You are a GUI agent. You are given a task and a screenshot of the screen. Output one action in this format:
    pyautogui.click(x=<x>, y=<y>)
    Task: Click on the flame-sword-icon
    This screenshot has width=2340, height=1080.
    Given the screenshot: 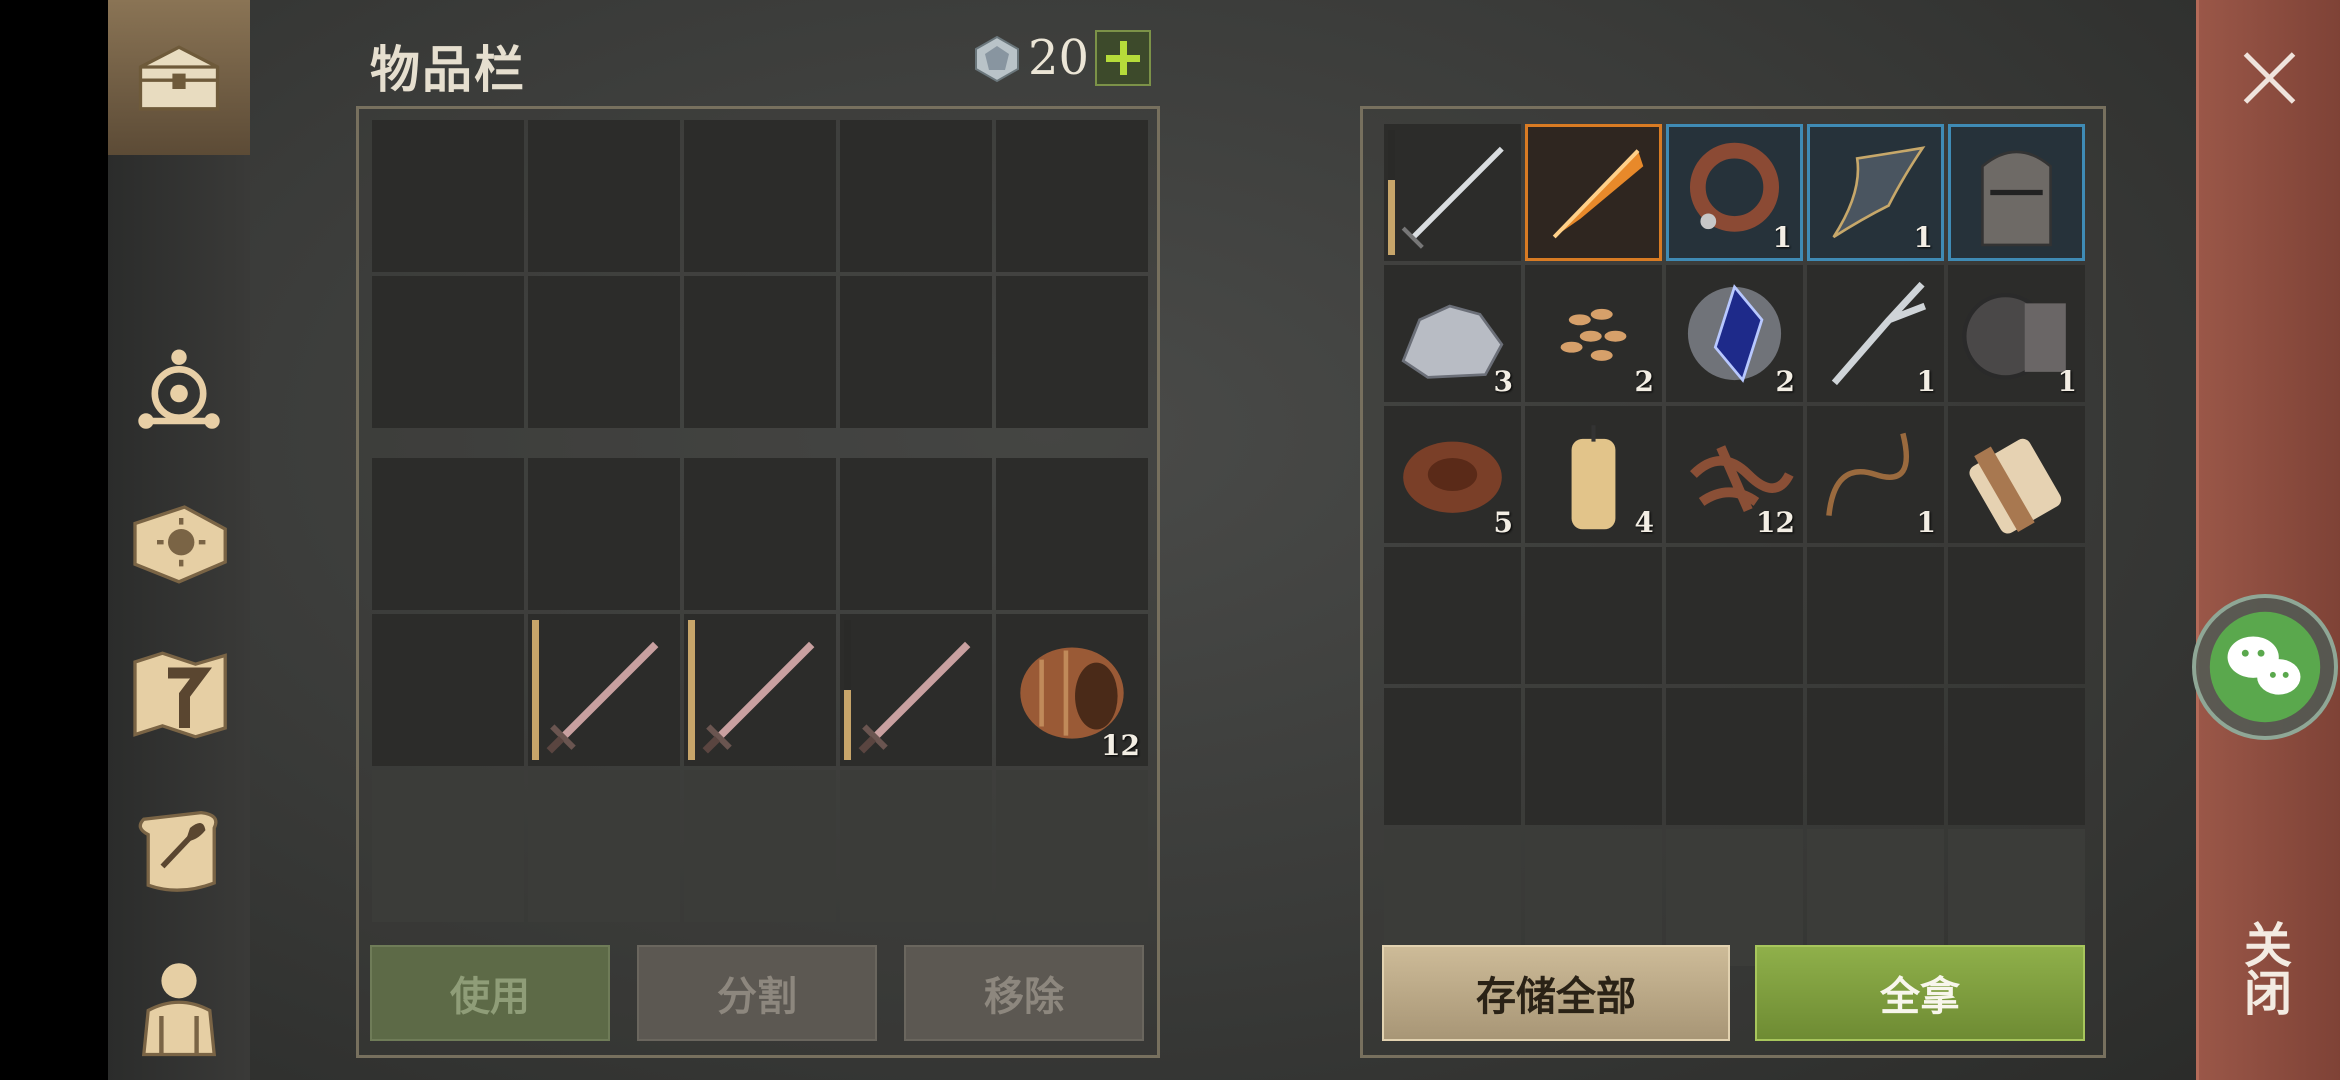 What is the action you would take?
    pyautogui.click(x=1598, y=194)
    